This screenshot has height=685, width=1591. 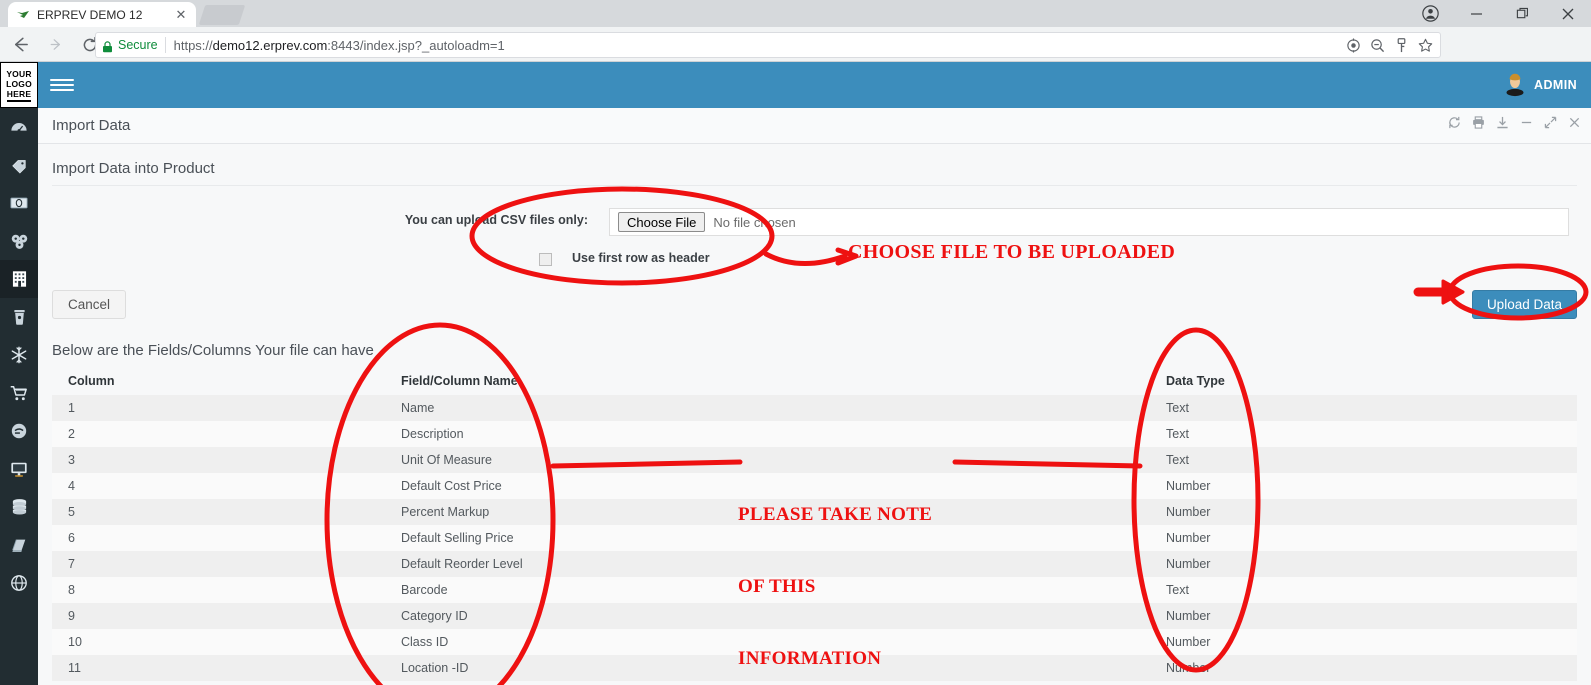 What do you see at coordinates (19, 127) in the screenshot?
I see `sidebar-item-dashboard` at bounding box center [19, 127].